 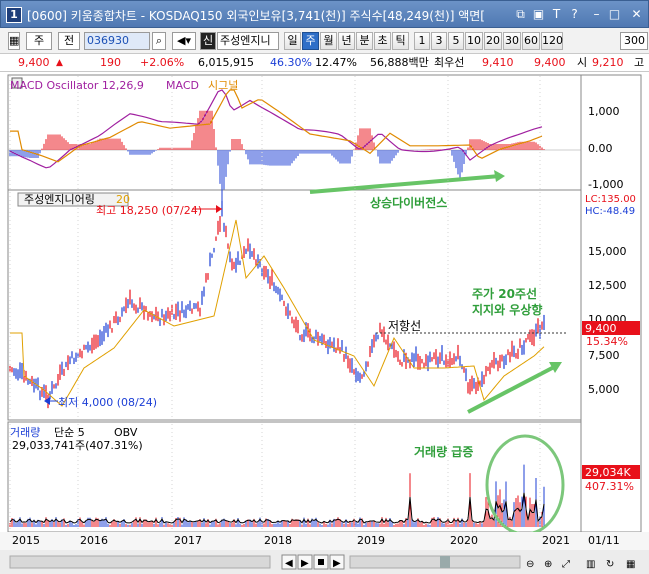 What do you see at coordinates (404, 326) in the screenshot?
I see `resistance-label: 저항선` at bounding box center [404, 326].